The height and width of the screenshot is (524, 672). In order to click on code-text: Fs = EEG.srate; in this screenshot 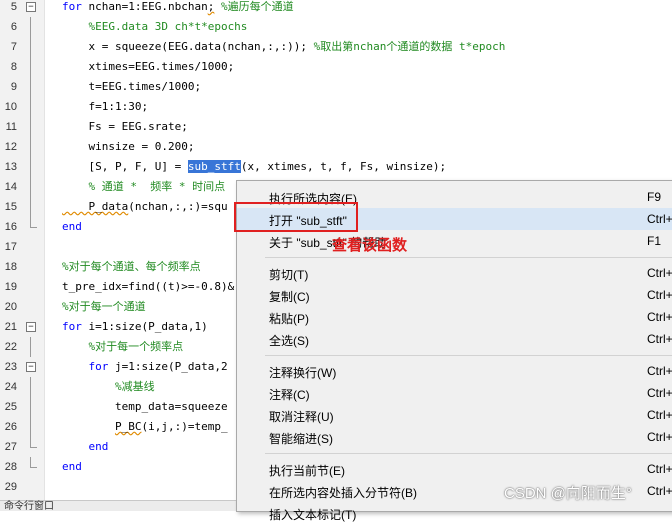, I will do `click(124, 127)`.